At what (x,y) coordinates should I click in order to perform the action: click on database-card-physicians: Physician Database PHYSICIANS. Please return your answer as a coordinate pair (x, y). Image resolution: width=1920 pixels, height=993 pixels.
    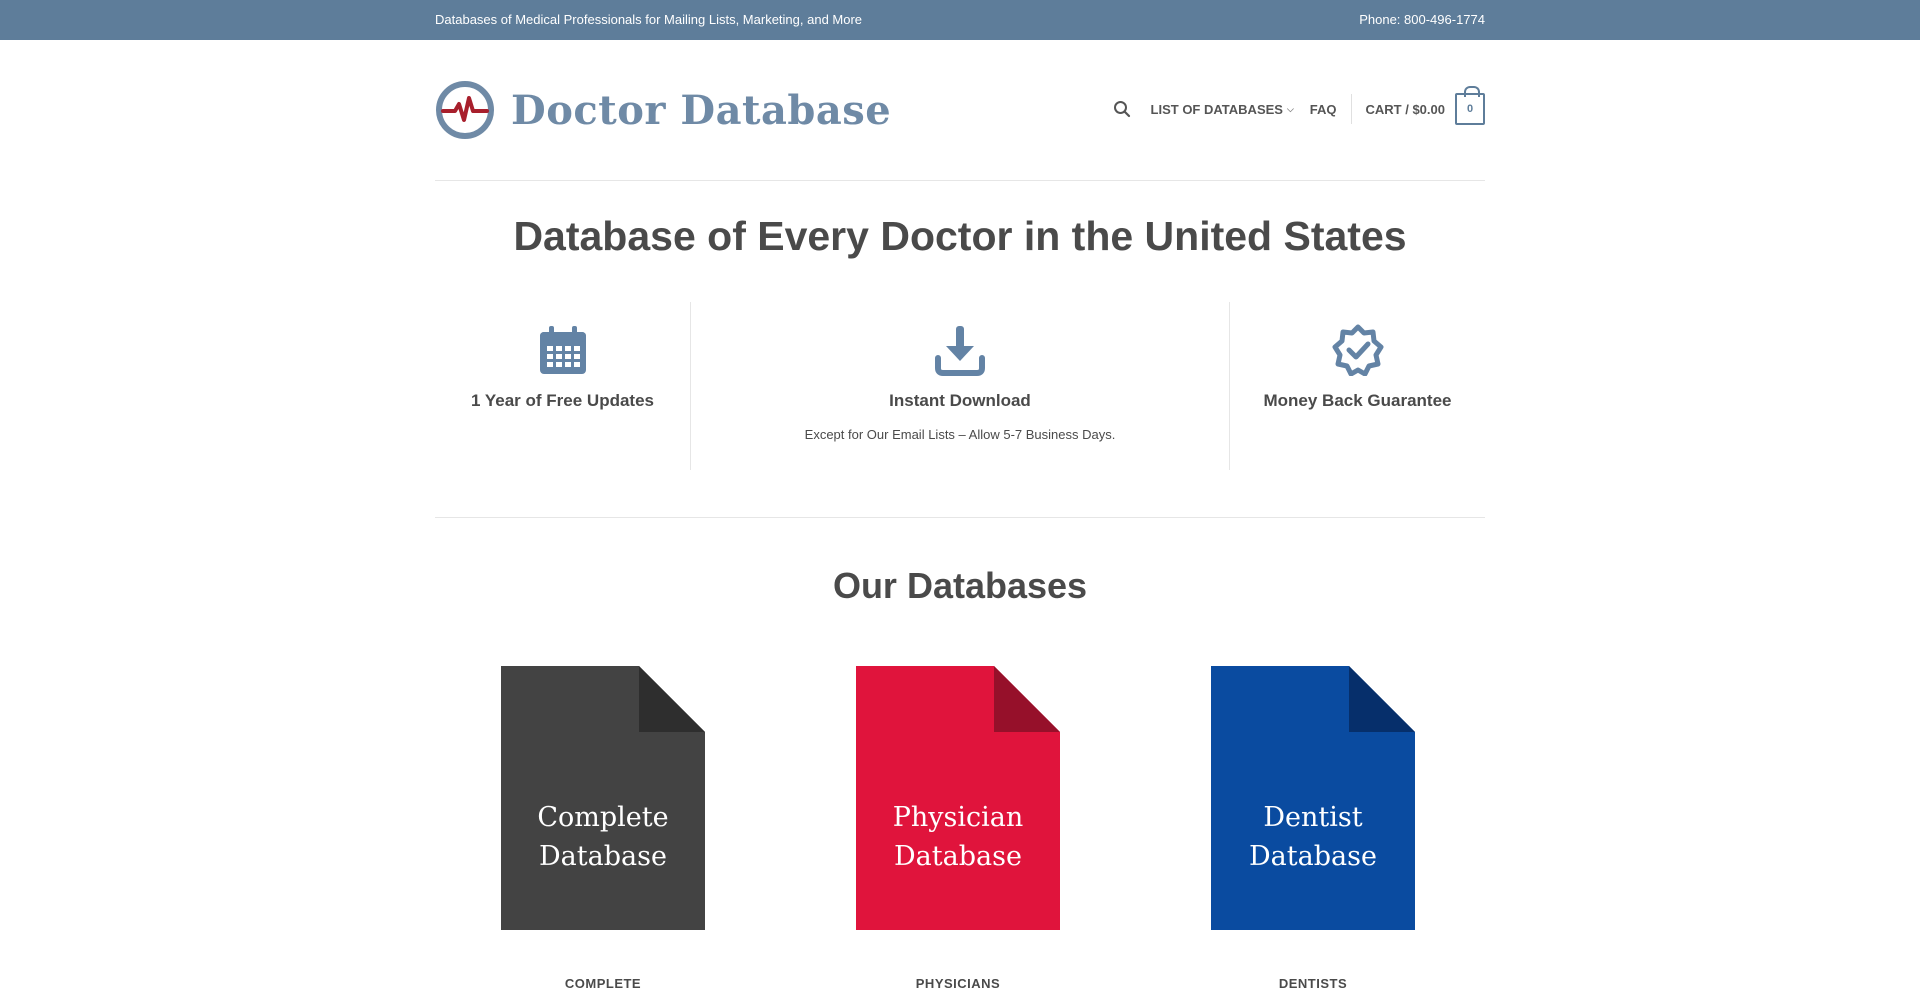
    Looking at the image, I should click on (958, 828).